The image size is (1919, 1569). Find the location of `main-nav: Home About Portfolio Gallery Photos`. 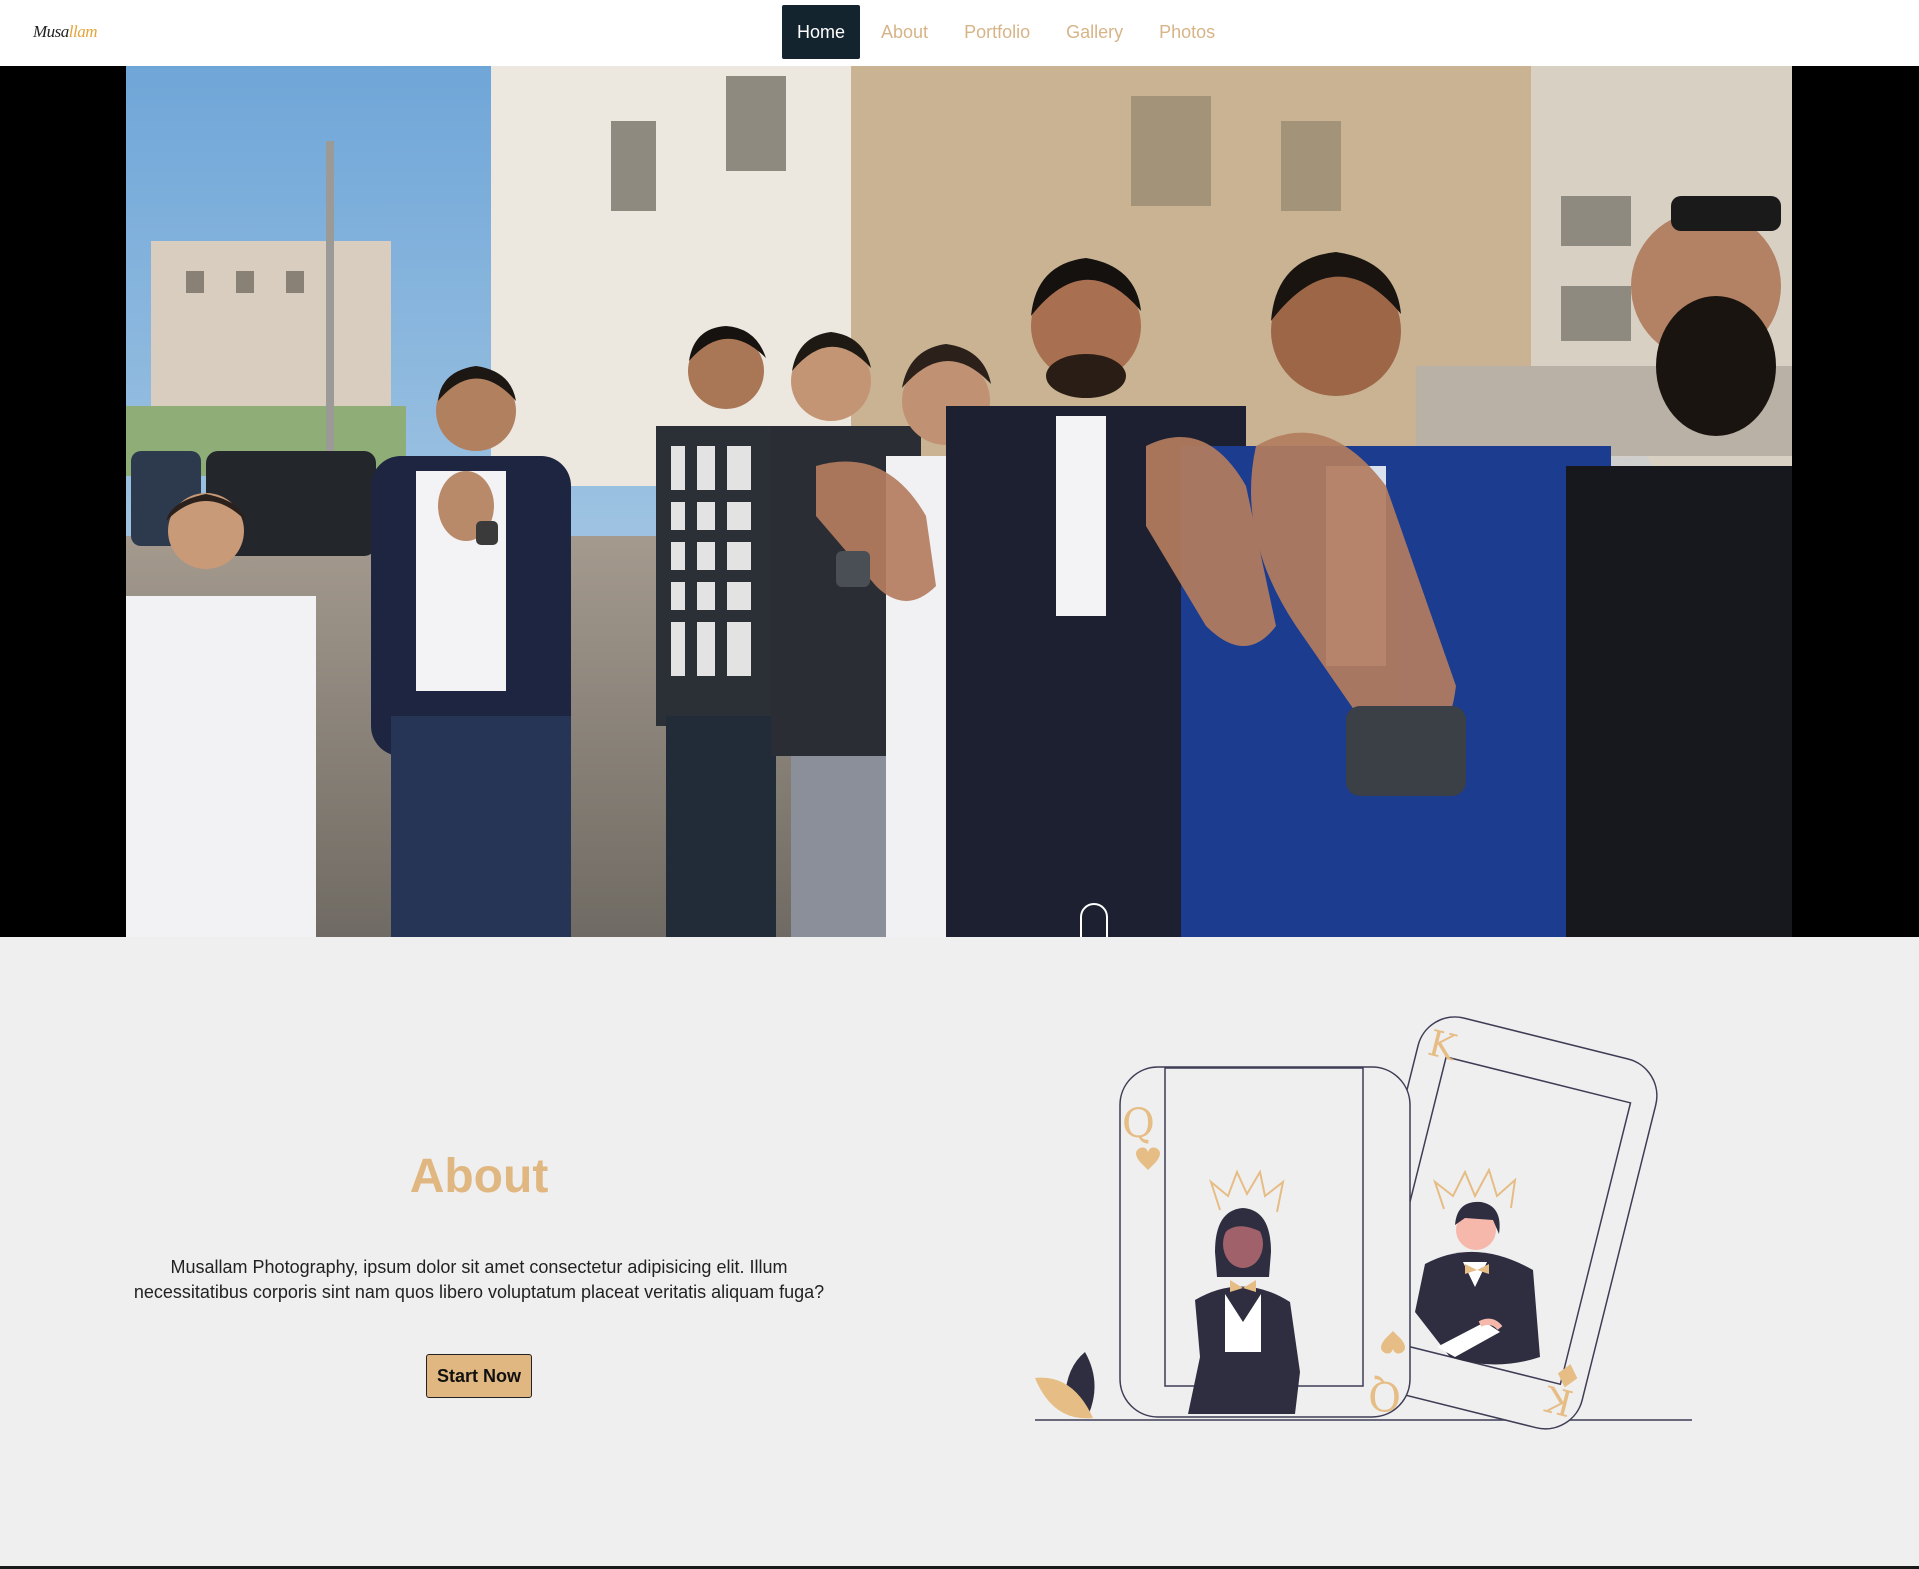

main-nav: Home About Portfolio Gallery Photos is located at coordinates (1009, 32).